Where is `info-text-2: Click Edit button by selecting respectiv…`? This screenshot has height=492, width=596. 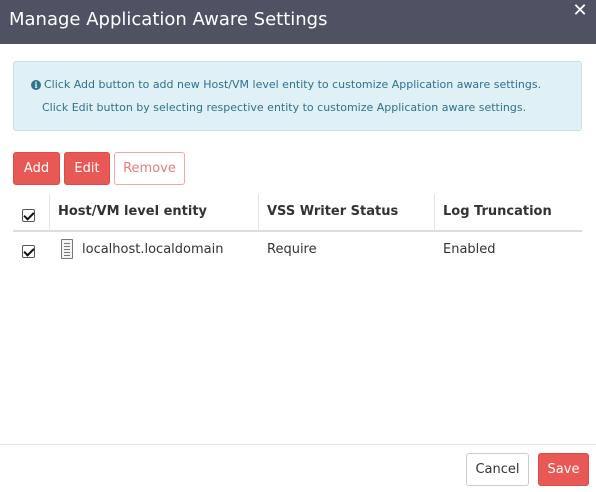 info-text-2: Click Edit button by selecting respectiv… is located at coordinates (284, 107).